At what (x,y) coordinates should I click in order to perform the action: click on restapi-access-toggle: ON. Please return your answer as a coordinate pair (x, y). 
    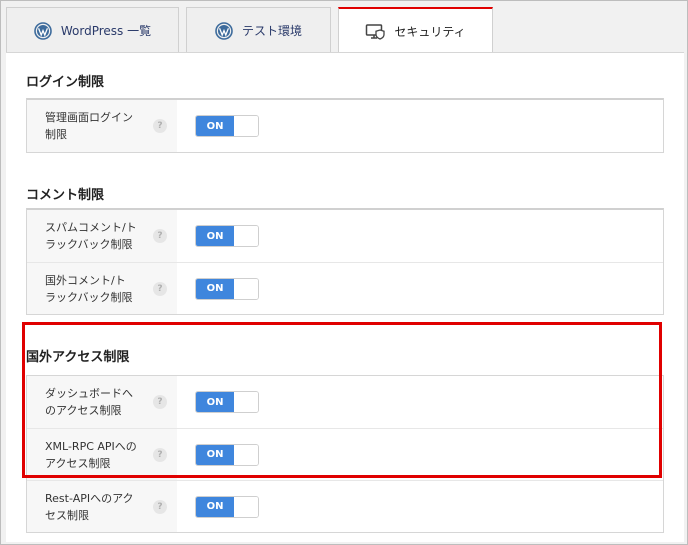
    Looking at the image, I should click on (227, 506).